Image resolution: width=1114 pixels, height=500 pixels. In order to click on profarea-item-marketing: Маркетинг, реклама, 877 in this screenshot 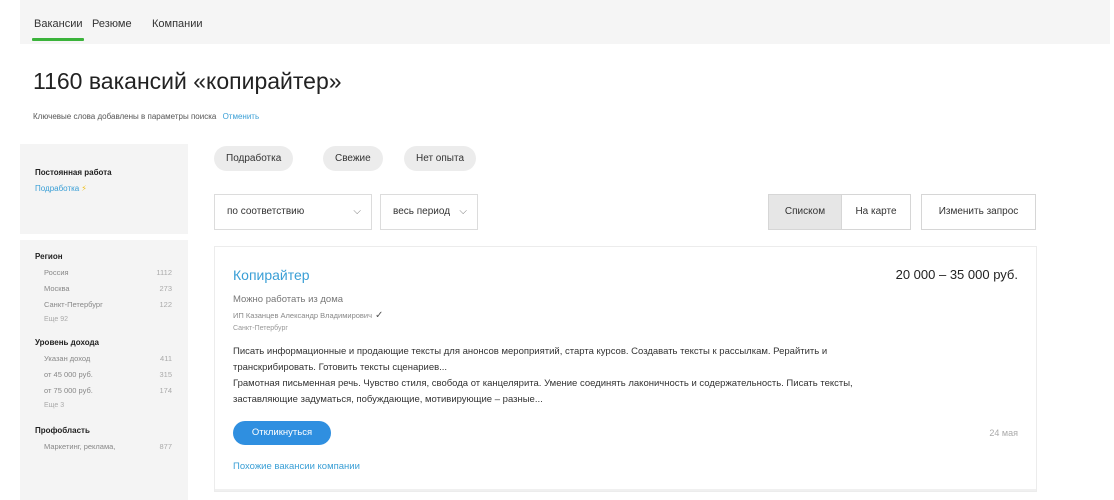, I will do `click(108, 446)`.